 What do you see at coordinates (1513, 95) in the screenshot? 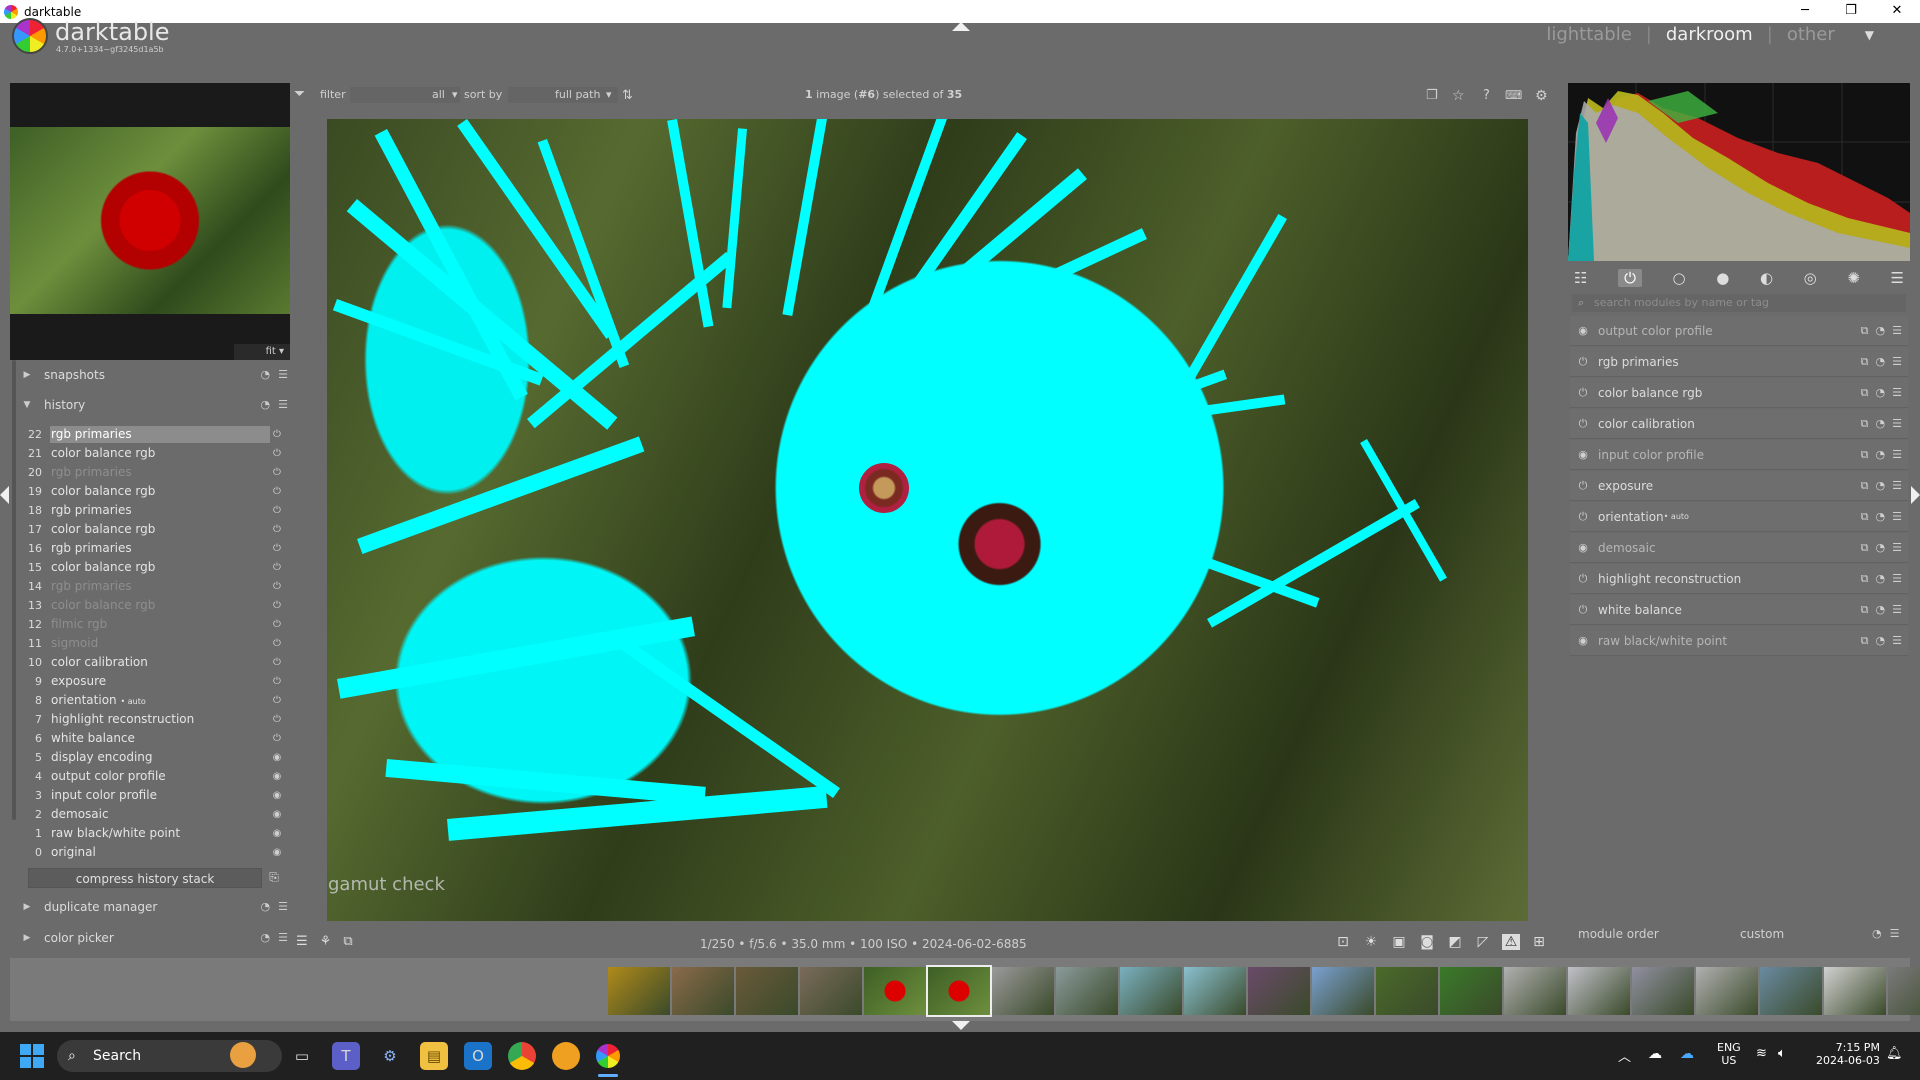
I see `keyboard-icon: ⌨` at bounding box center [1513, 95].